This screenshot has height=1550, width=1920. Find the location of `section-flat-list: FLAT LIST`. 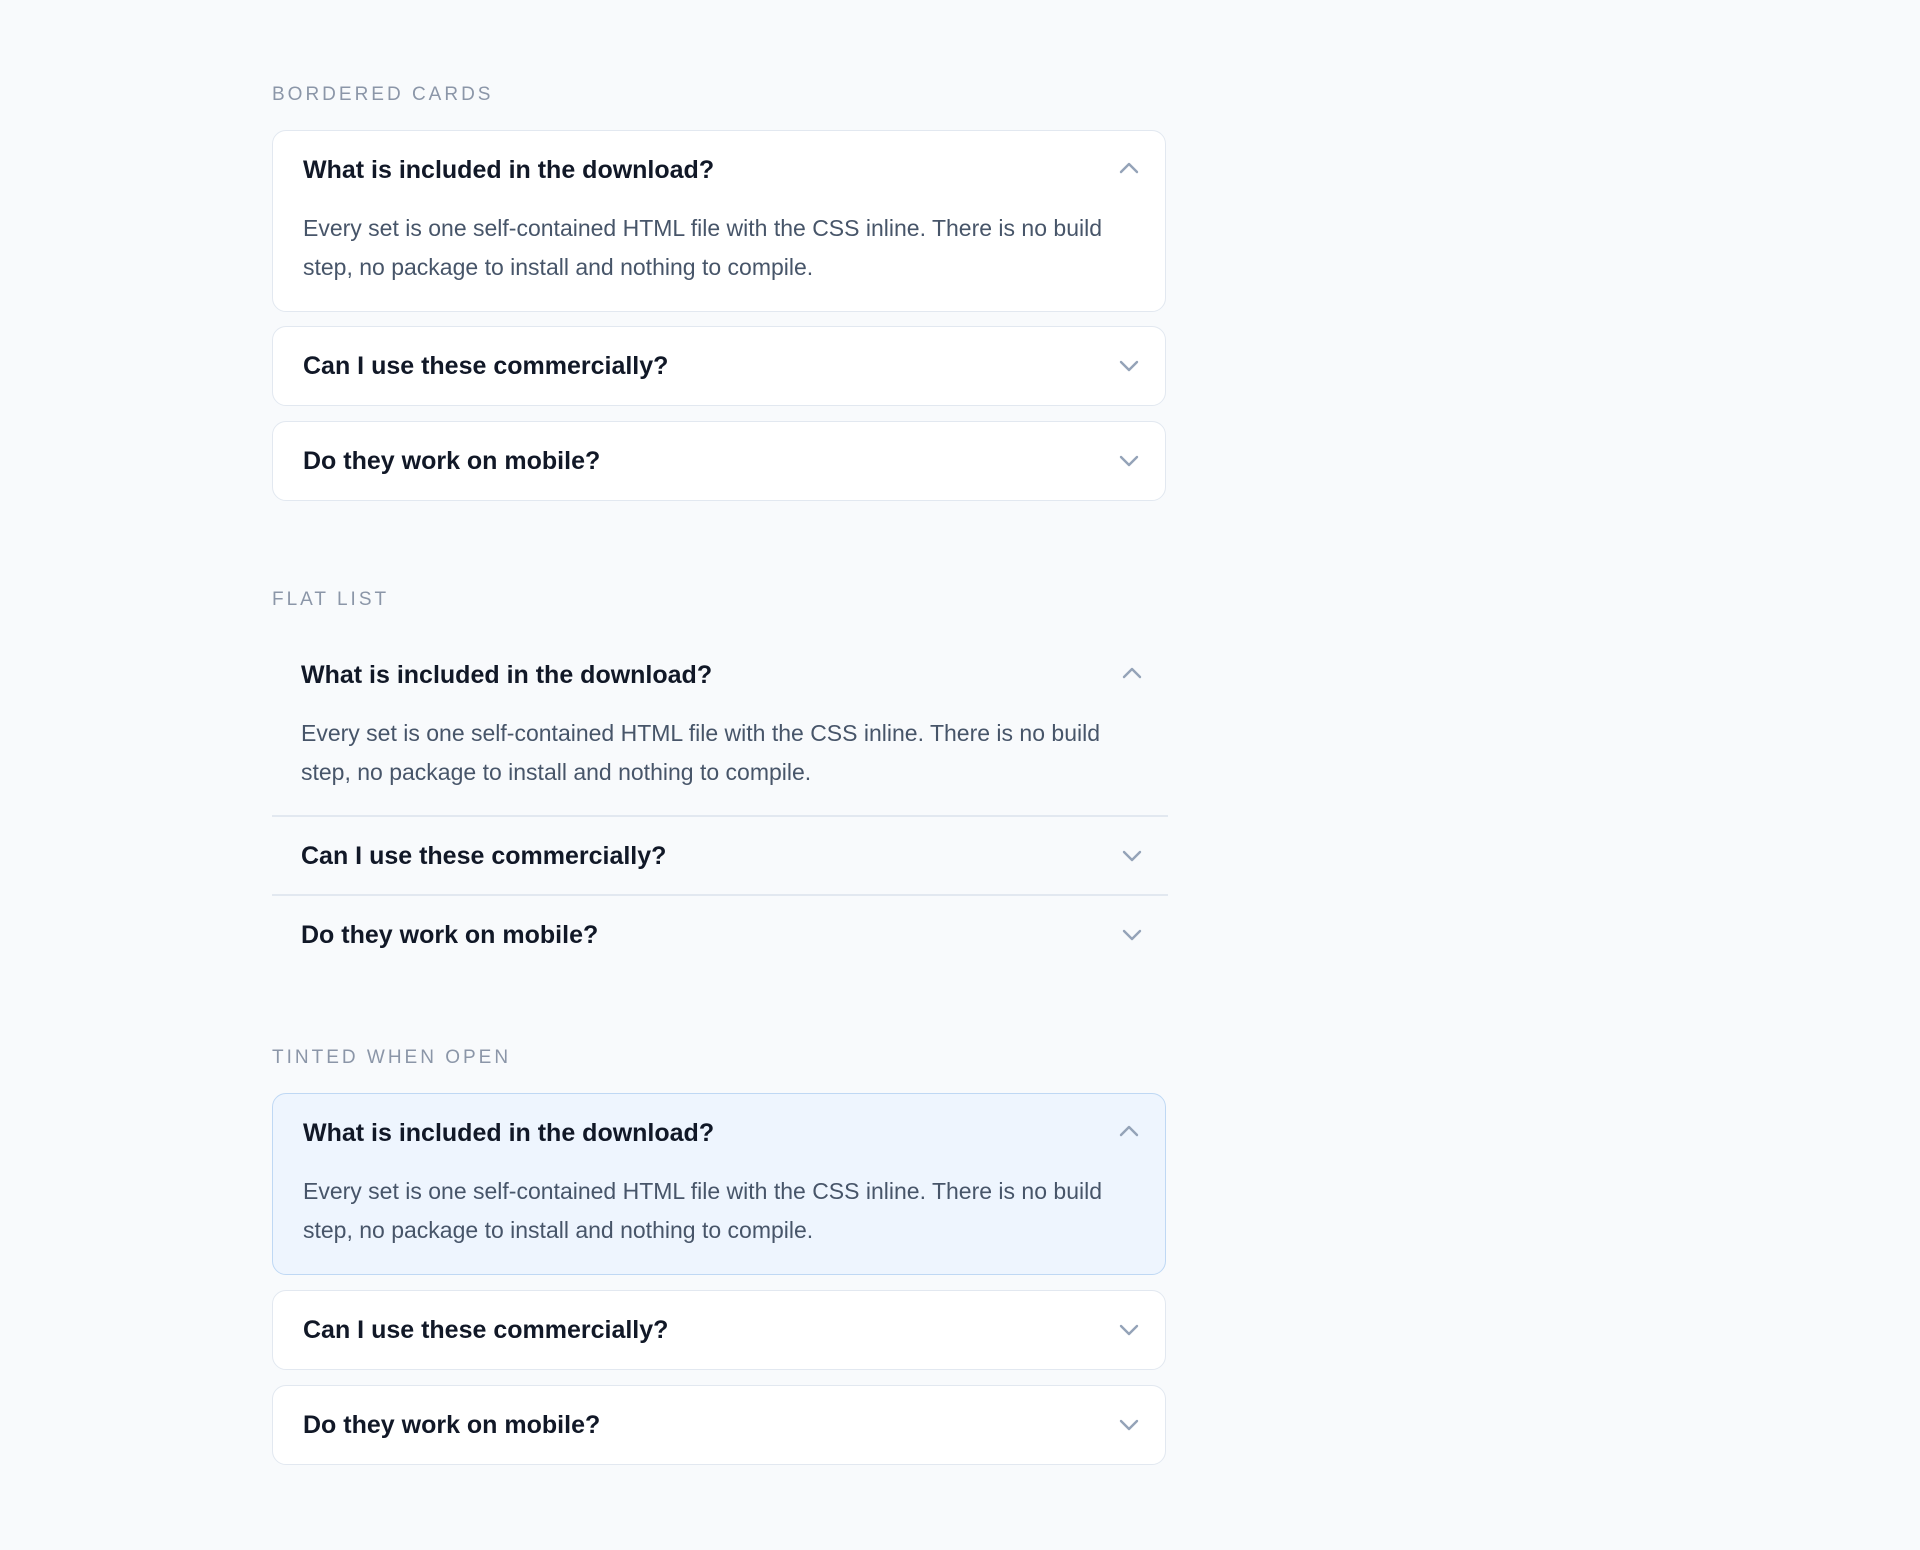

section-flat-list: FLAT LIST is located at coordinates (720, 600).